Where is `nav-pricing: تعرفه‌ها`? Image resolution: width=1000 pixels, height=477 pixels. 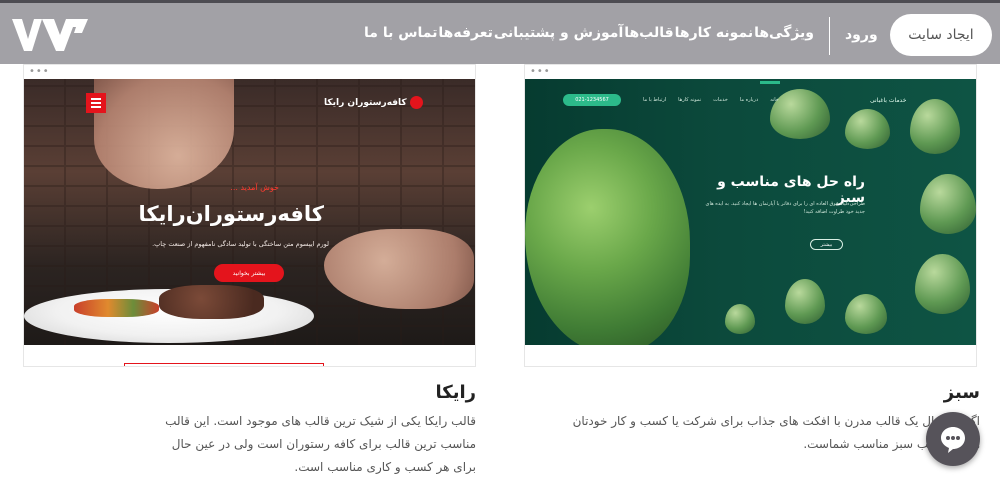
nav-pricing: تعرفه‌ها is located at coordinates (465, 35).